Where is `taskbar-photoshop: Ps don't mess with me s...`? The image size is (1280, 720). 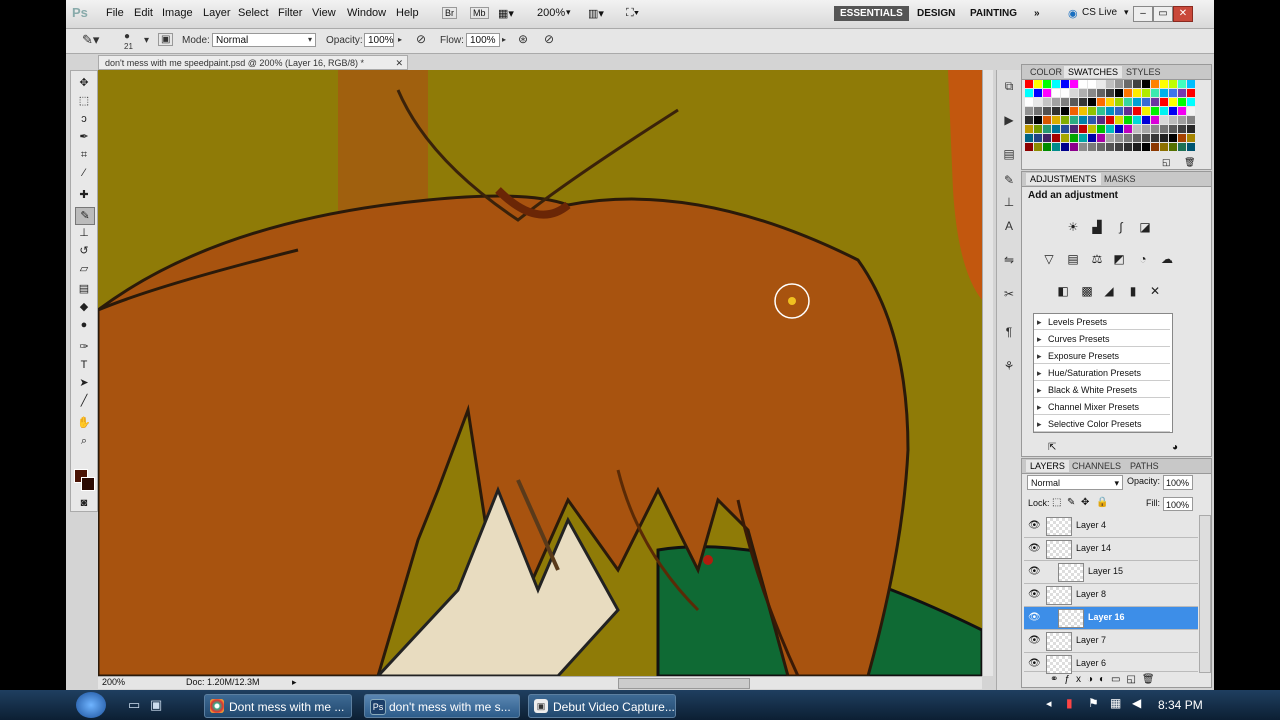 taskbar-photoshop: Ps don't mess with me s... is located at coordinates (442, 706).